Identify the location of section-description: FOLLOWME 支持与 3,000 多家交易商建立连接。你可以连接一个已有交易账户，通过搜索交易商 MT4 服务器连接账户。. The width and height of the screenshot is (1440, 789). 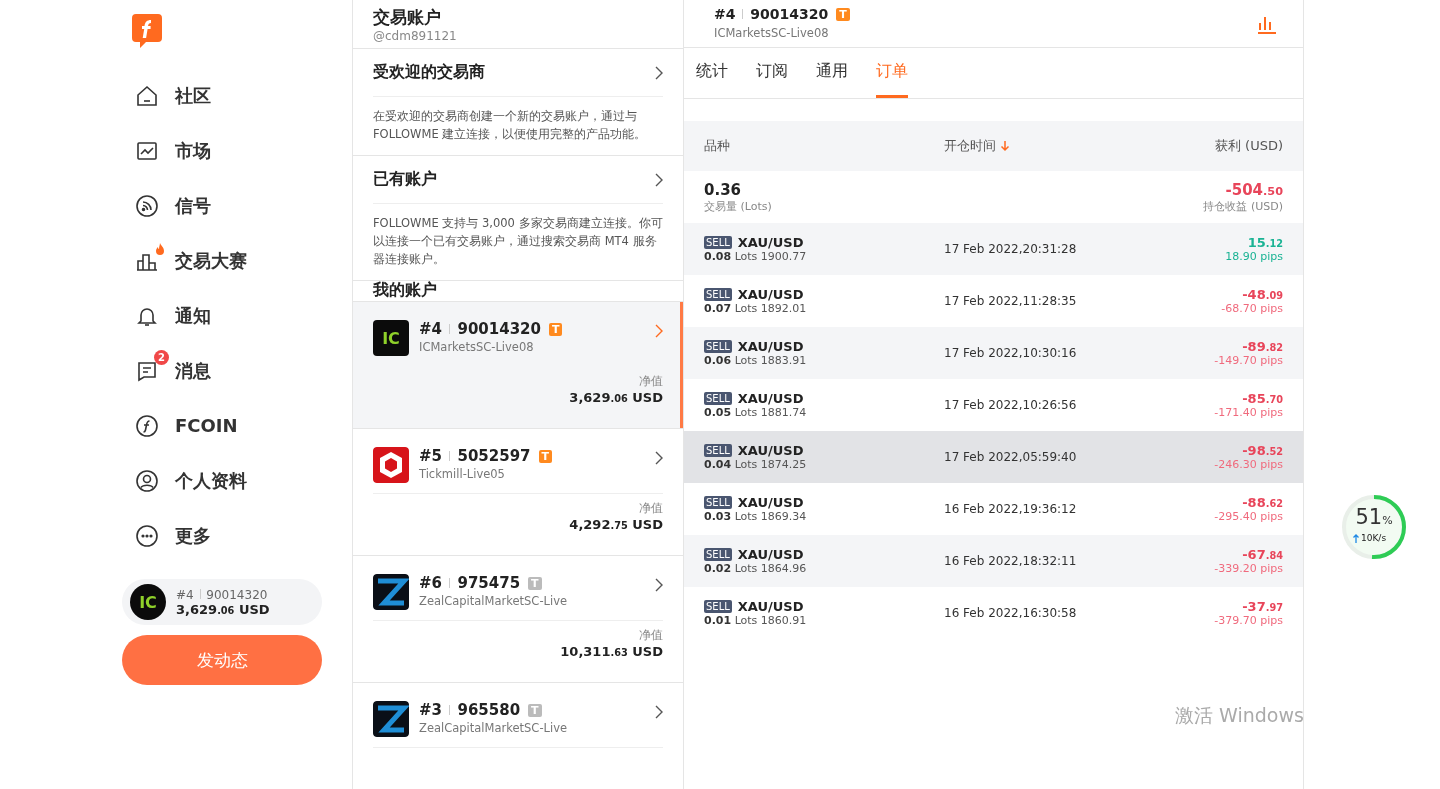
(518, 241).